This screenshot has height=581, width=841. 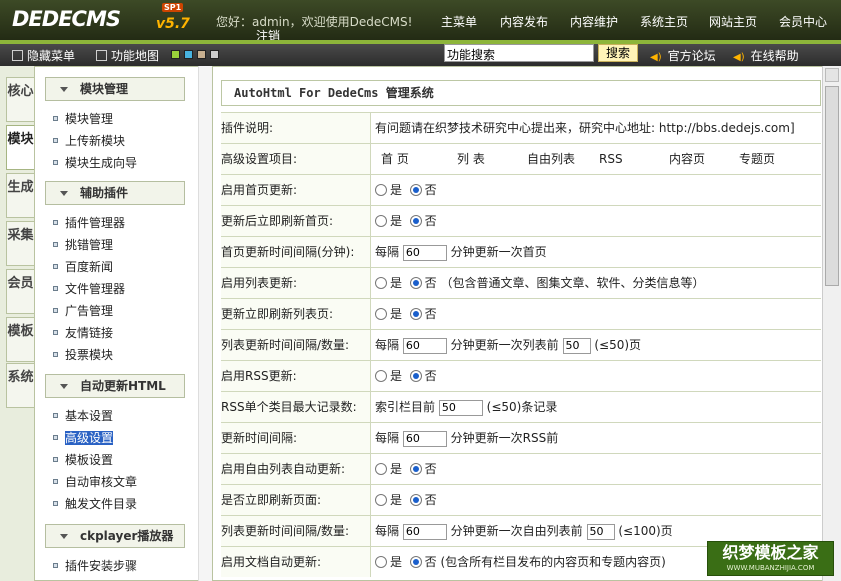 What do you see at coordinates (460, 407) in the screenshot?
I see `max-records-input: 50` at bounding box center [460, 407].